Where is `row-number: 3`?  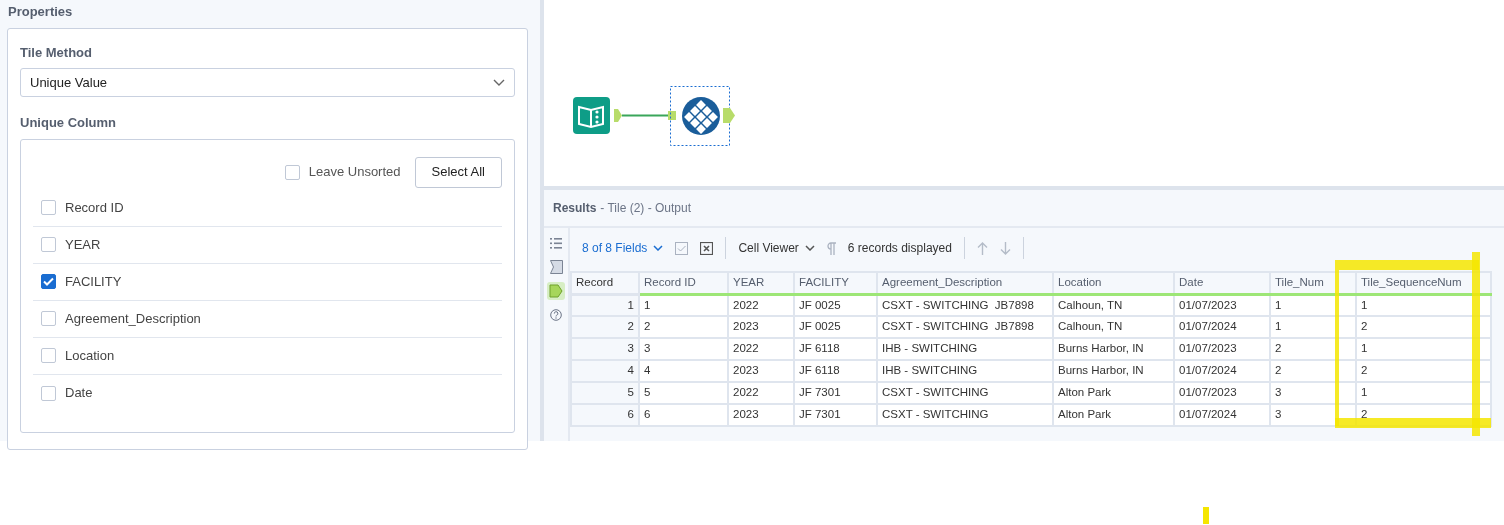
row-number: 3 is located at coordinates (605, 349).